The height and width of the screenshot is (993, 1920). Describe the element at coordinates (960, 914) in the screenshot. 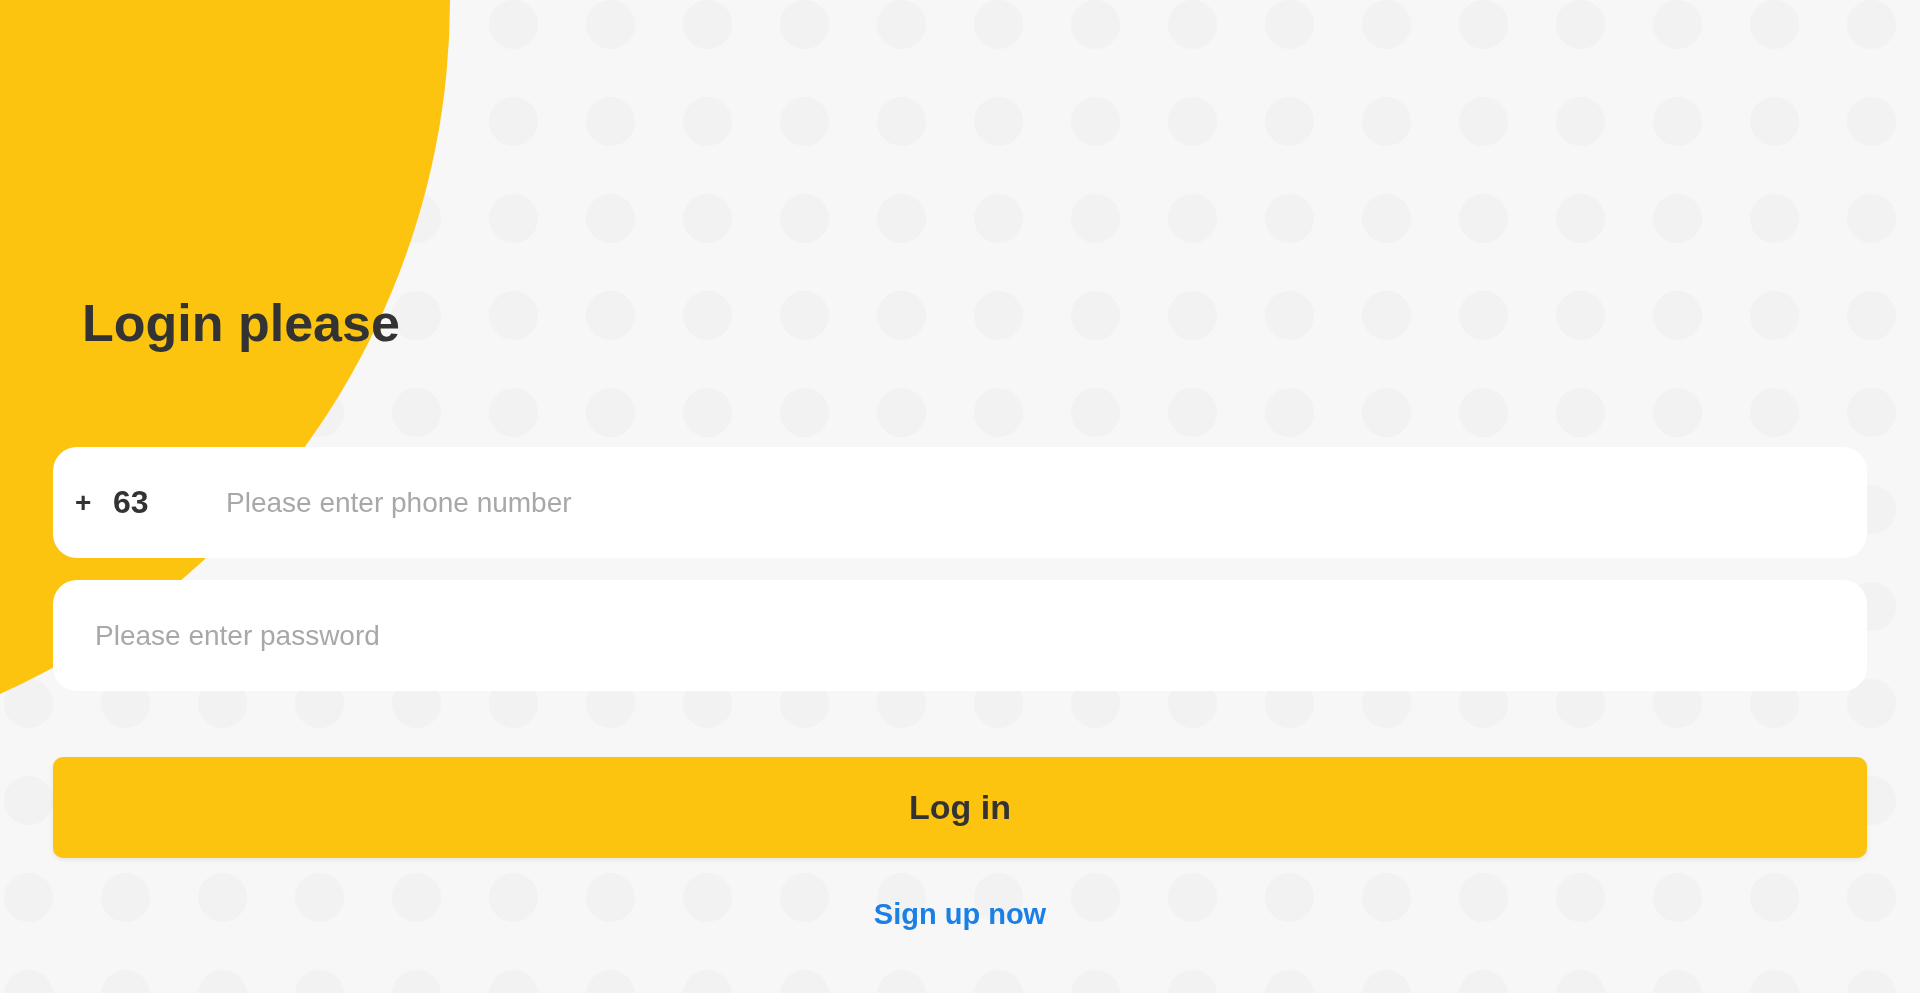

I see `signup-link: Sign up now` at that location.